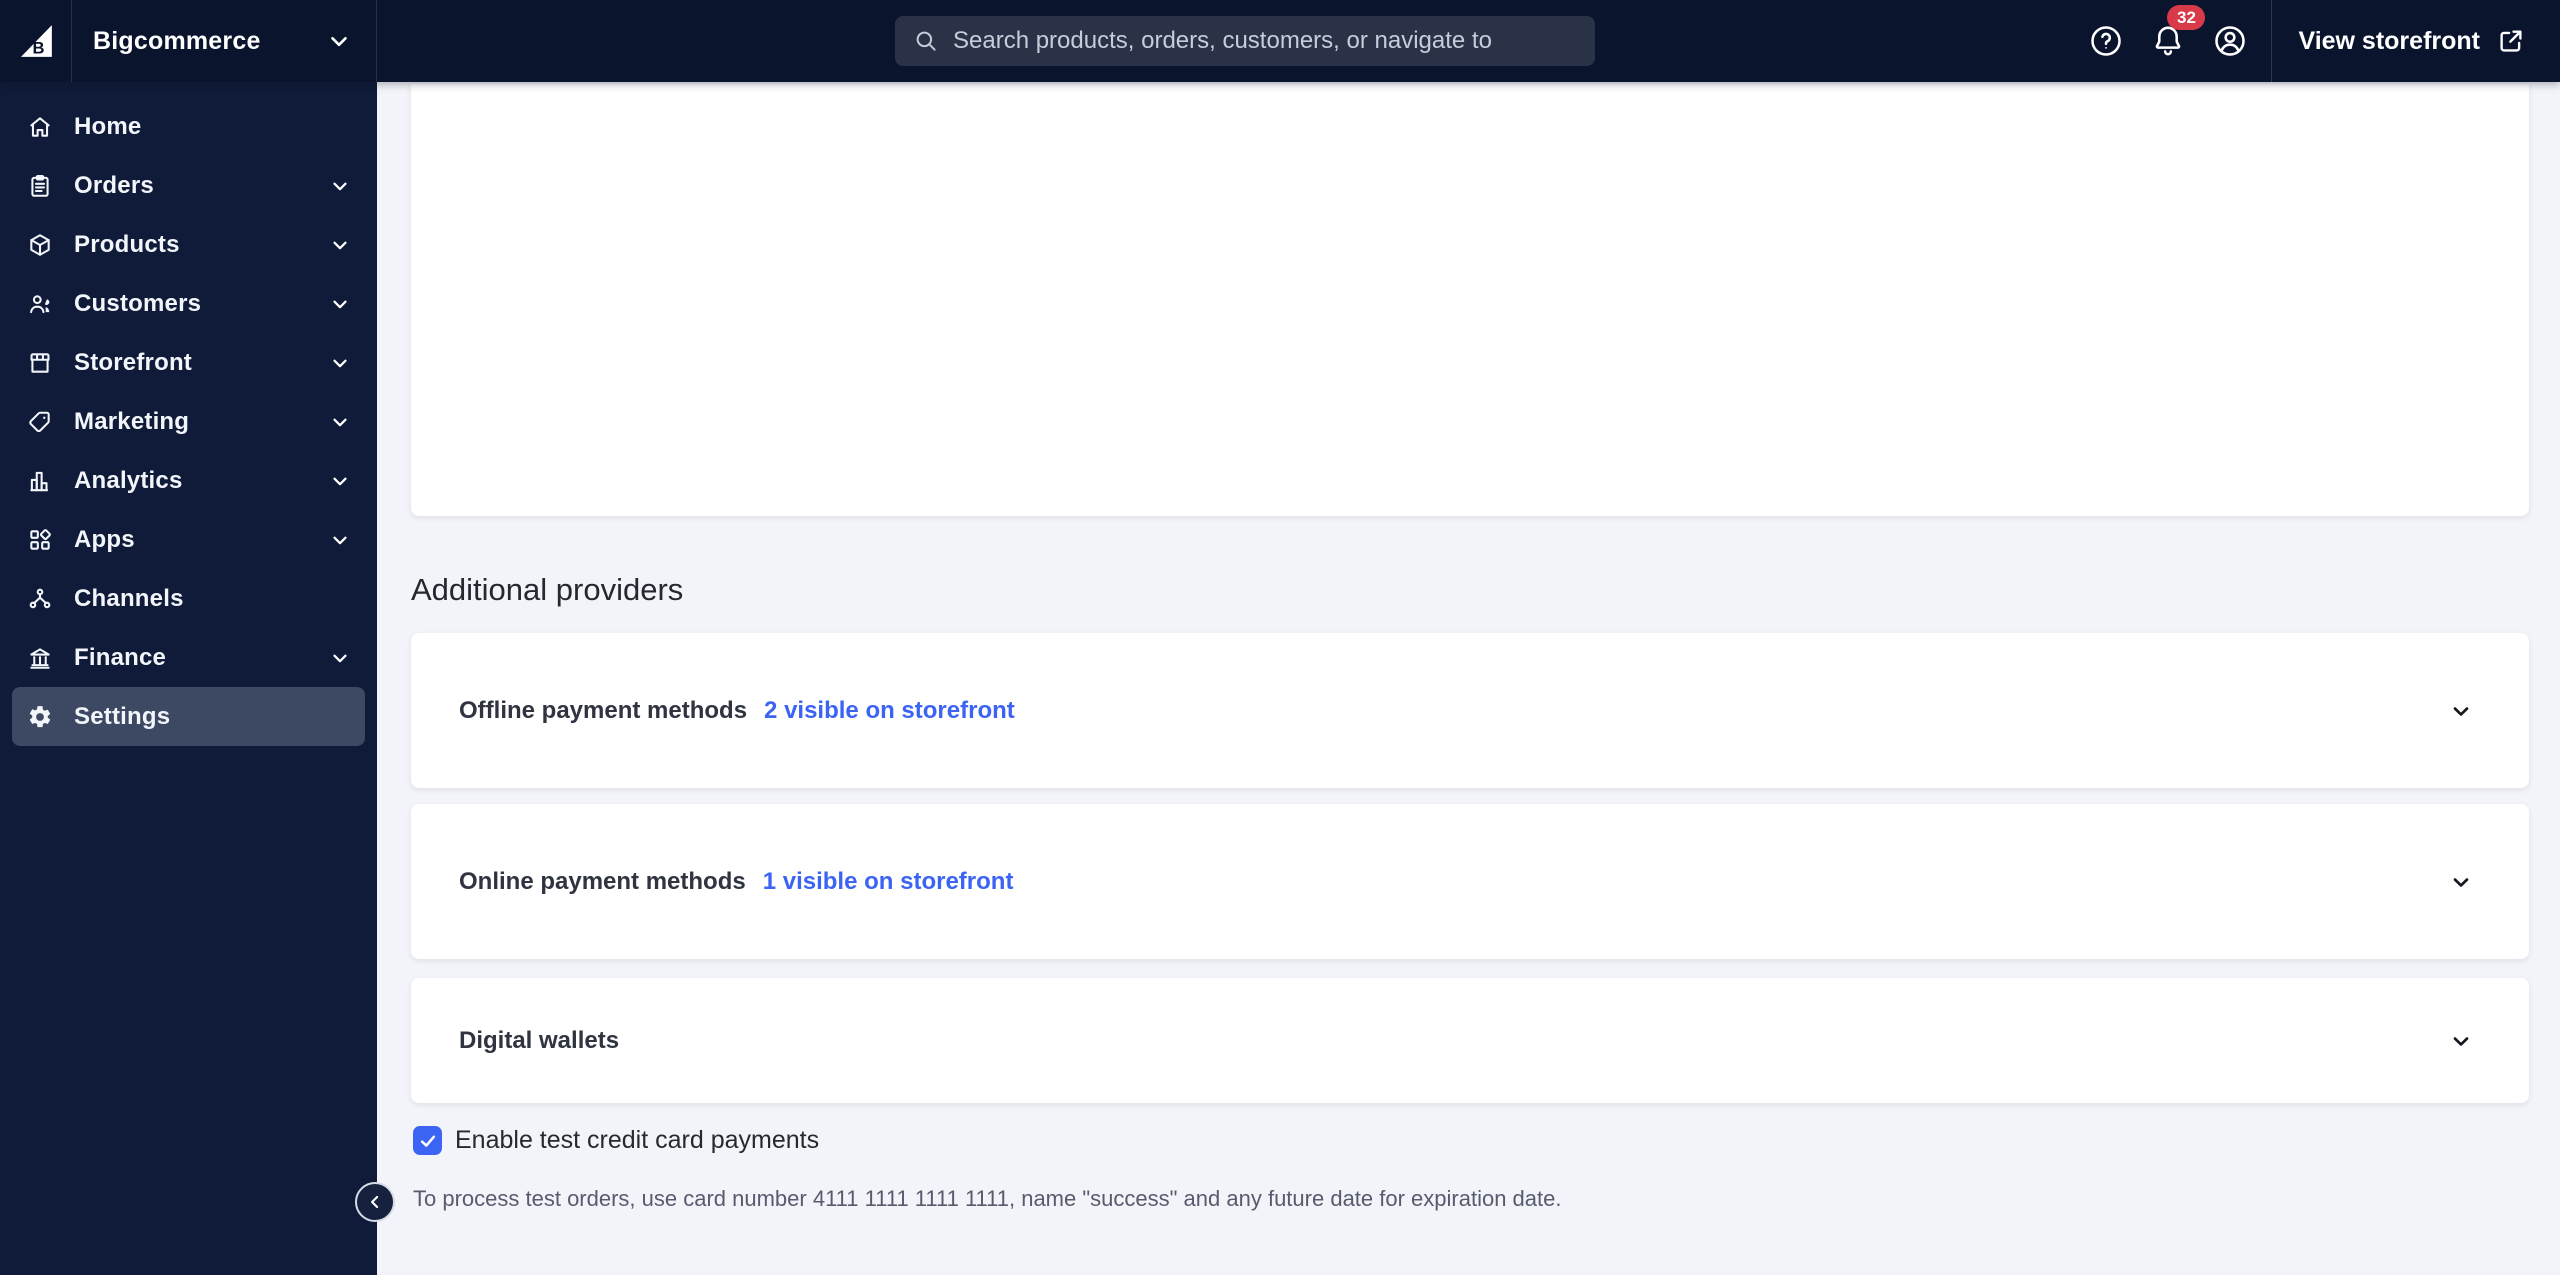 Image resolution: width=2560 pixels, height=1275 pixels. I want to click on sidebar-collapse-button, so click(375, 1202).